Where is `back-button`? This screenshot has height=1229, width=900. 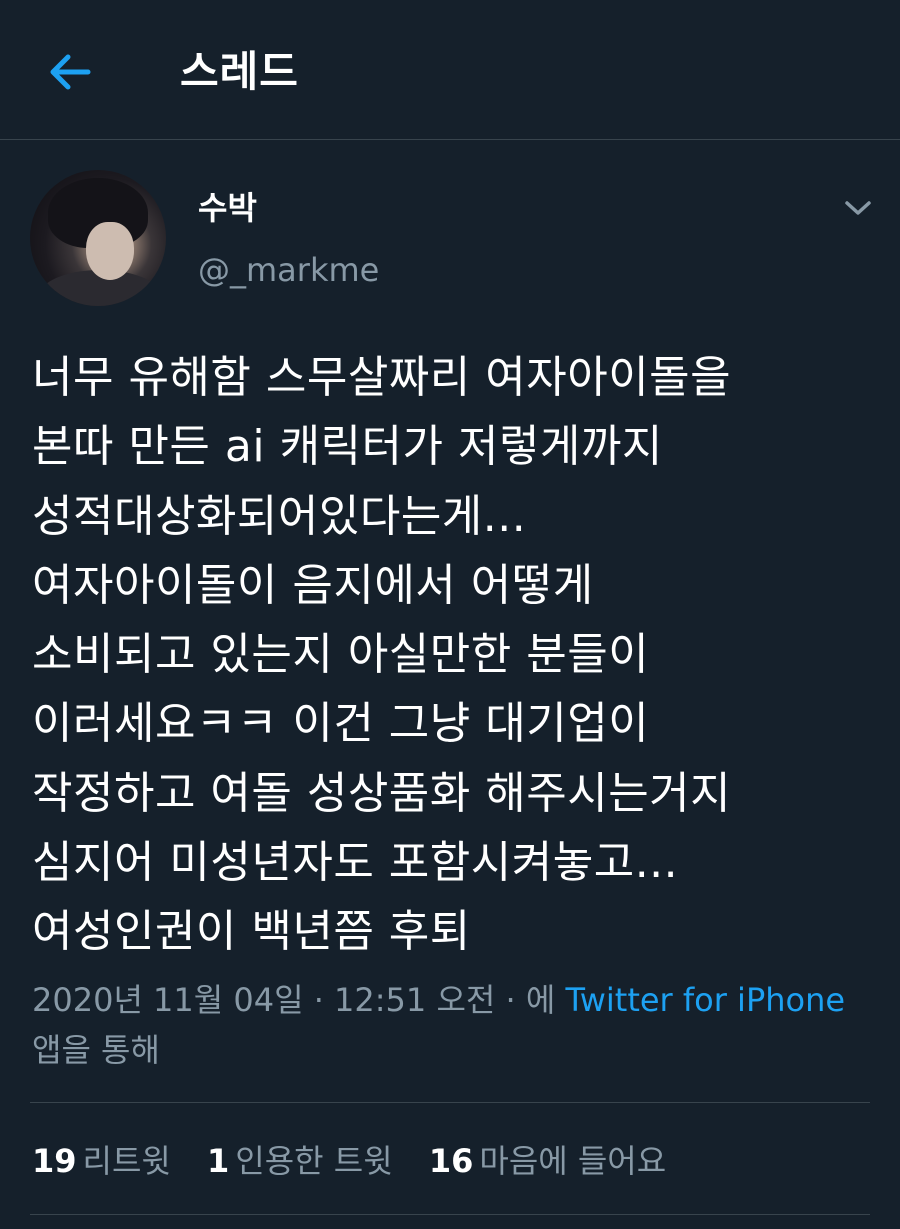 back-button is located at coordinates (70, 72).